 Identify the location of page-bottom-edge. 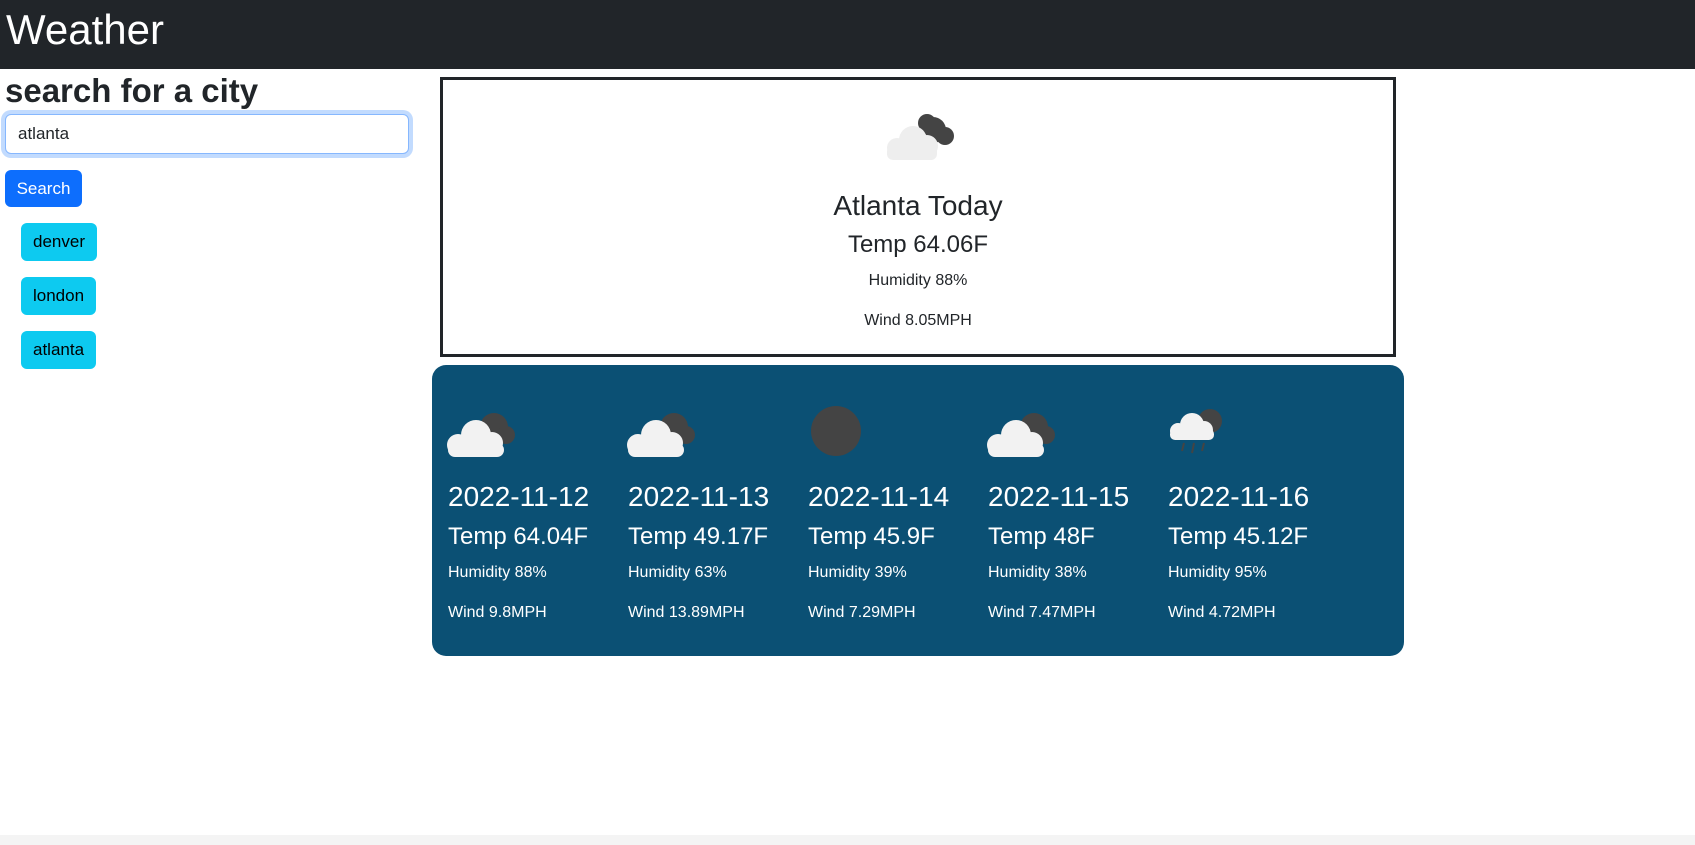
(847, 840).